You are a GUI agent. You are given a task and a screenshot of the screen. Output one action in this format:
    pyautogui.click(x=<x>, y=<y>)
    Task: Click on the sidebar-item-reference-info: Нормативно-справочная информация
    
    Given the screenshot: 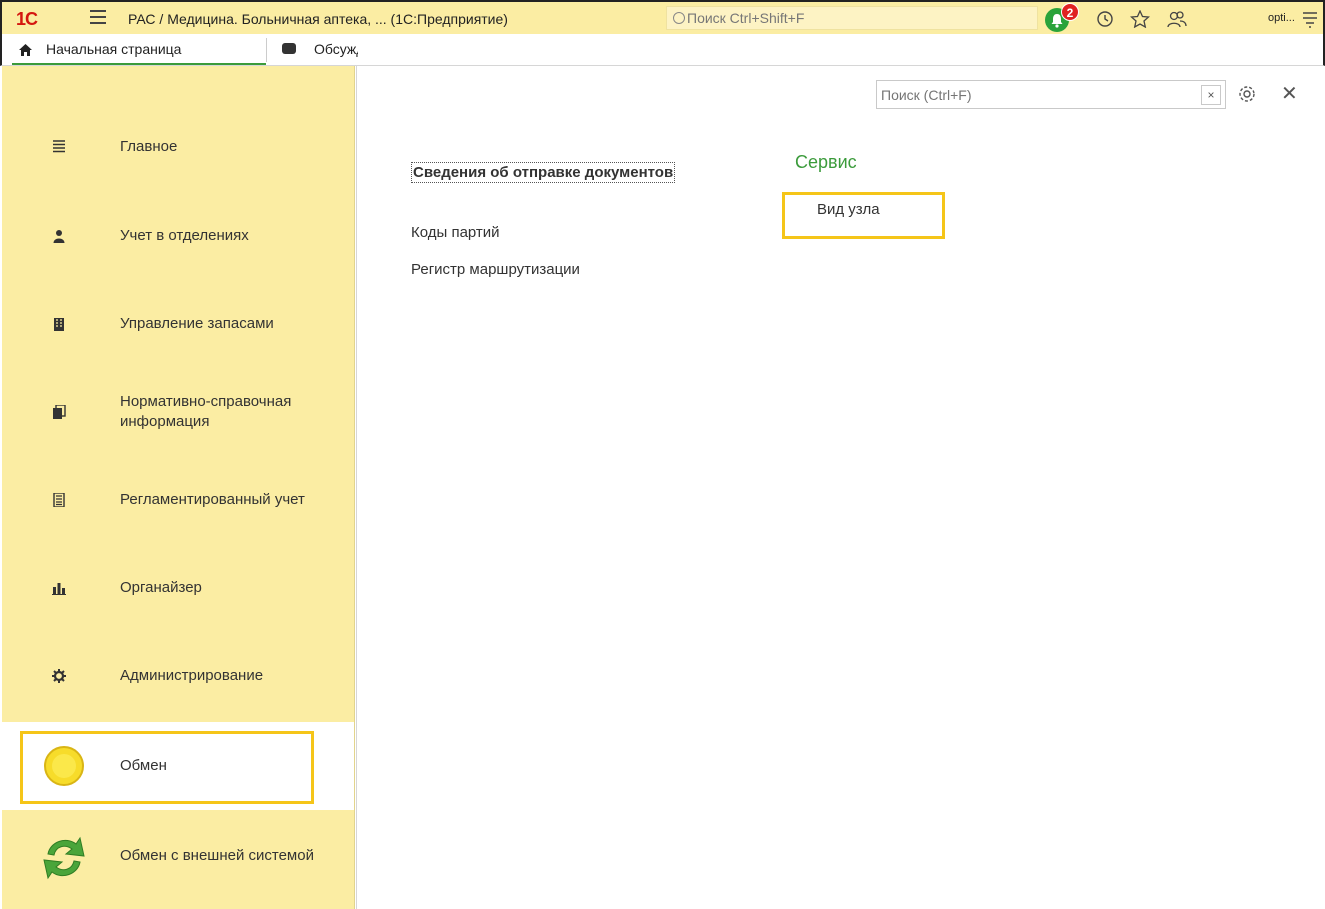 What is the action you would take?
    pyautogui.click(x=178, y=412)
    